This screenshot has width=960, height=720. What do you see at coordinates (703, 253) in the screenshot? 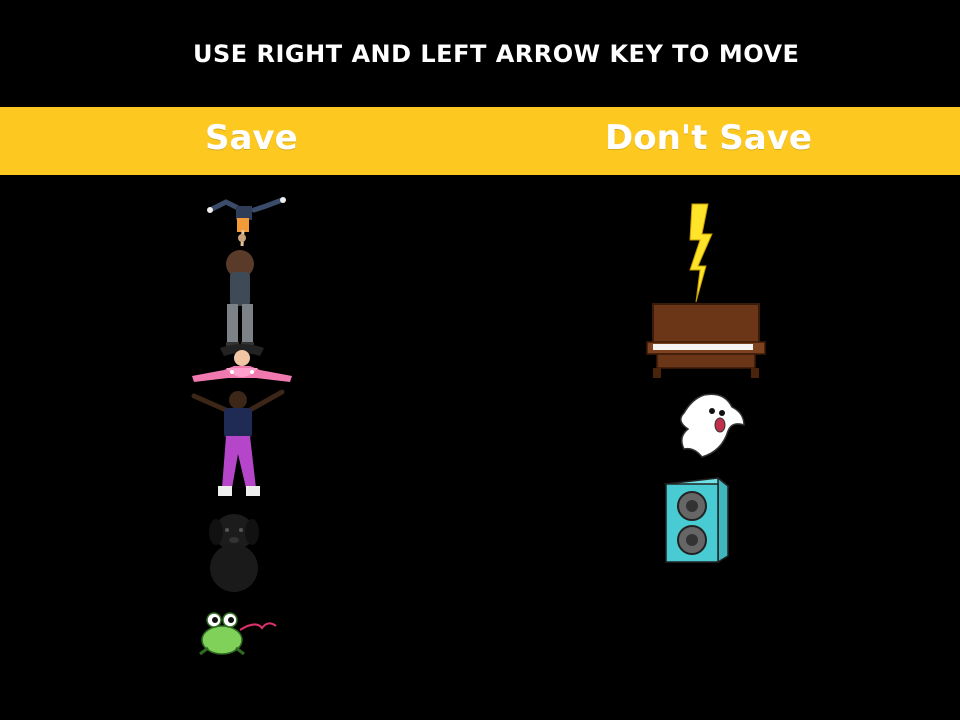
I see `lightning-bolt-sprite` at bounding box center [703, 253].